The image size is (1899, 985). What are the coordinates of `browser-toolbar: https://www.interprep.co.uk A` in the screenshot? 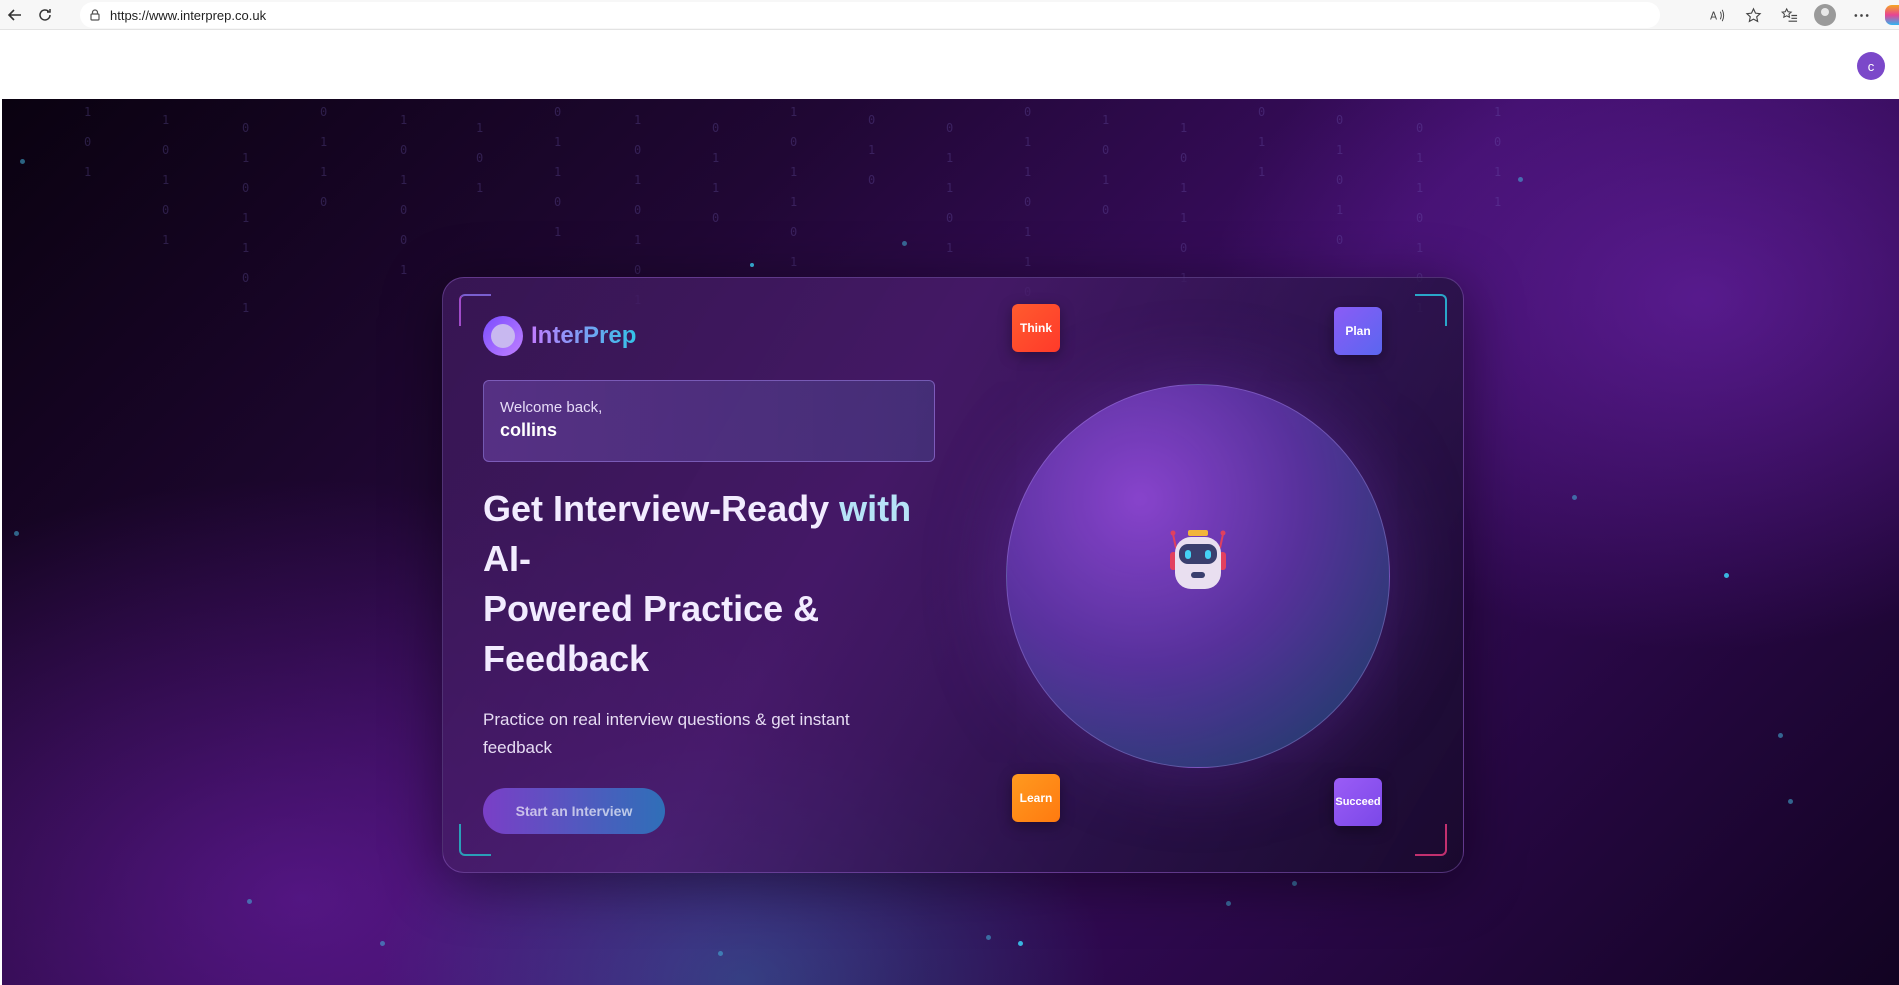 It's located at (949, 15).